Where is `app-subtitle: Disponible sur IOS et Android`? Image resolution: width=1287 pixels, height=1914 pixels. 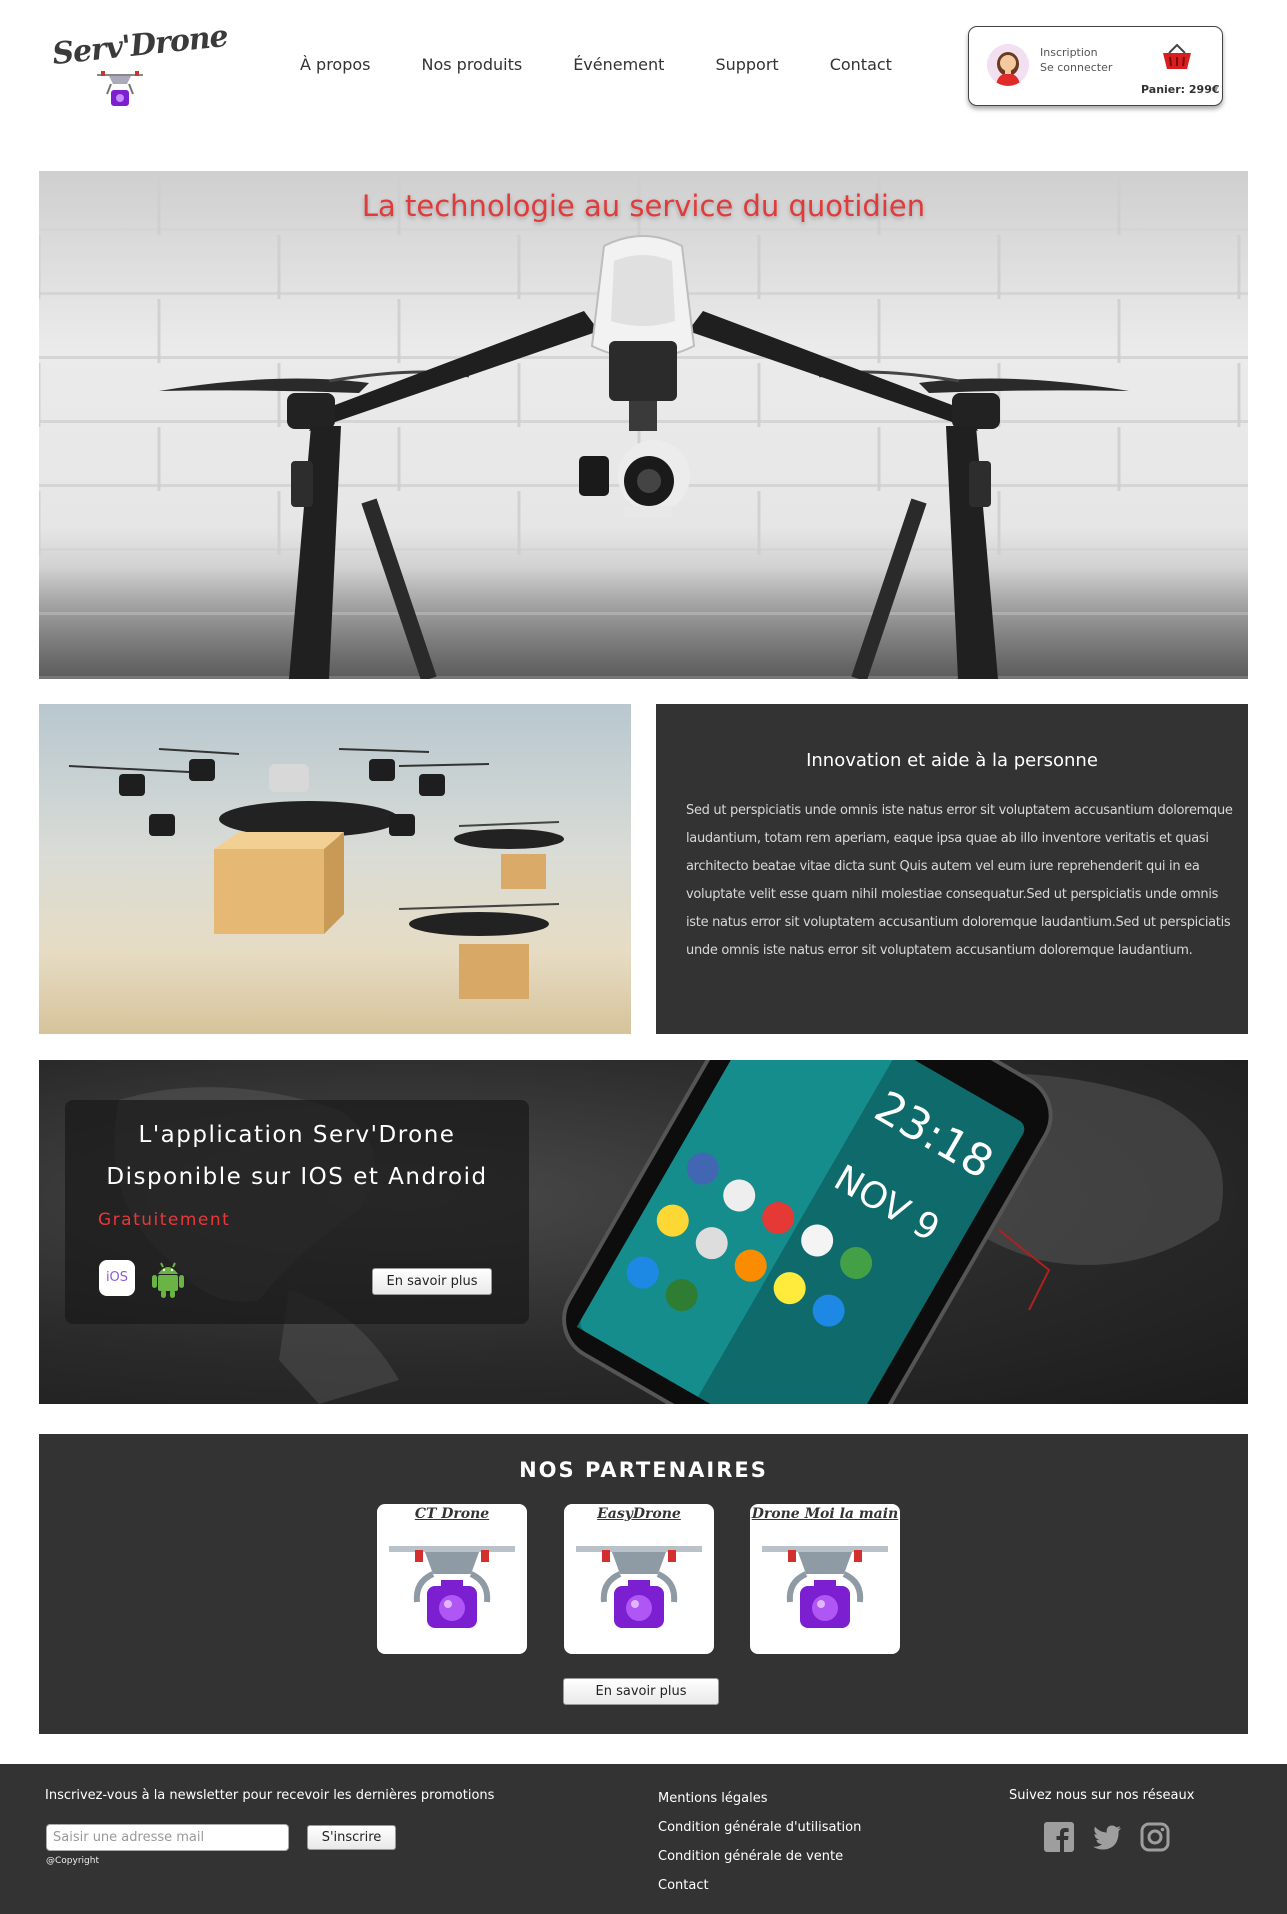 app-subtitle: Disponible sur IOS et Android is located at coordinates (297, 1177).